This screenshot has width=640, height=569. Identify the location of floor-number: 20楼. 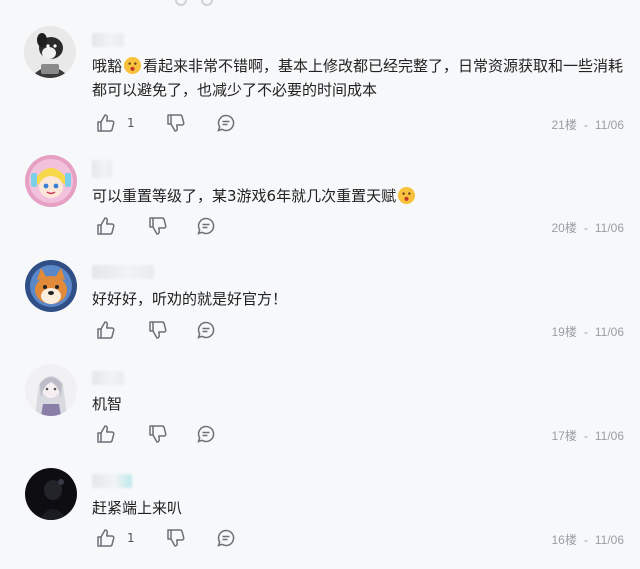
(564, 228).